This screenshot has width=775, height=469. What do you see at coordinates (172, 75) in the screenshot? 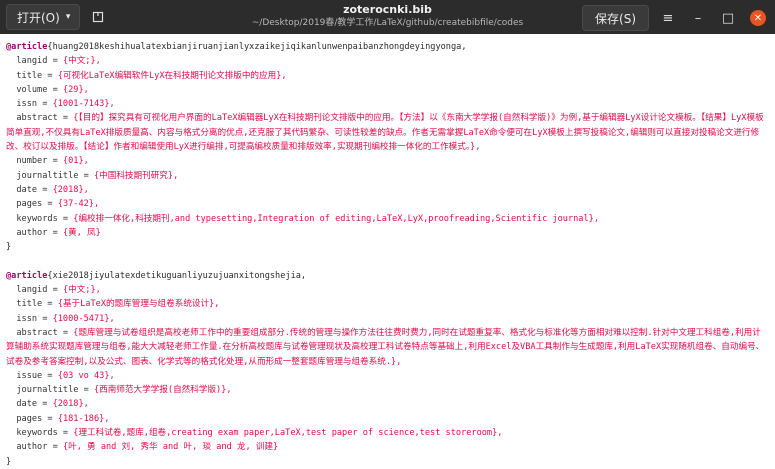
I see `field-value: {可视化LaTeX编辑软件LyX在科技期刊论文排版中的应用},` at bounding box center [172, 75].